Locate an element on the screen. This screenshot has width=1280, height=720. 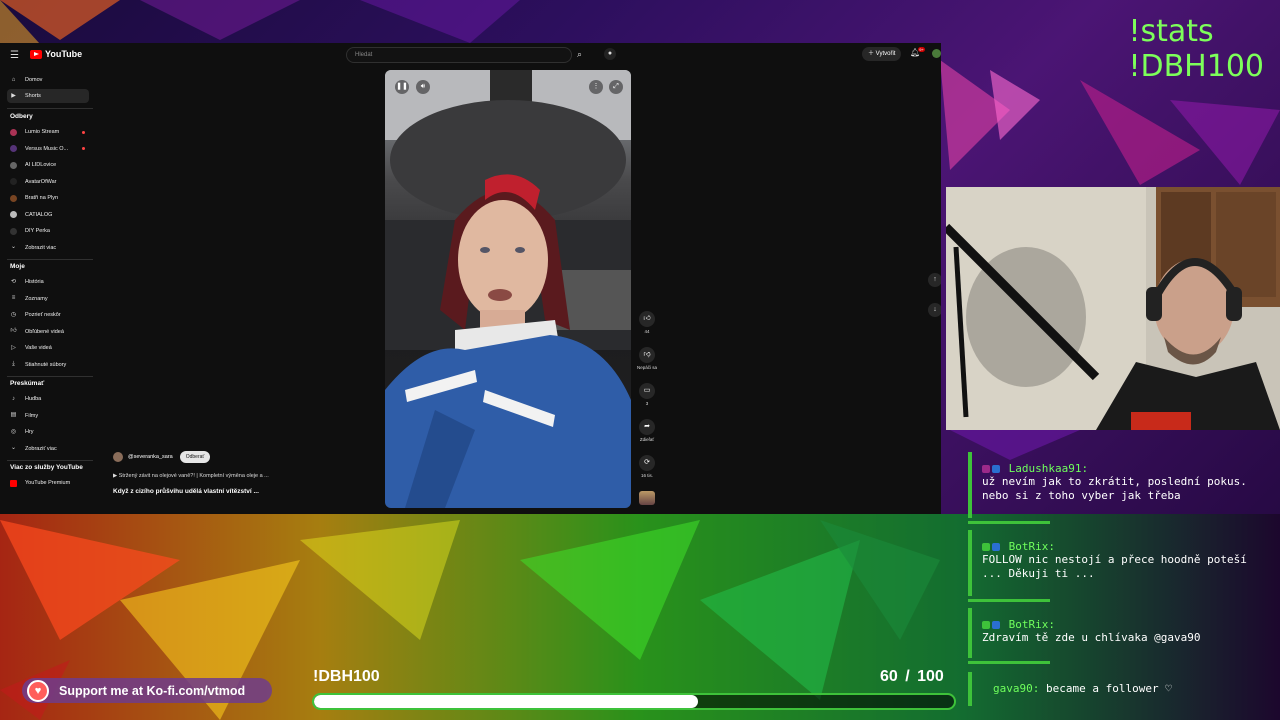
sidebar-item: ⤓ Stiahnuté súbory is located at coordinates (48, 365).